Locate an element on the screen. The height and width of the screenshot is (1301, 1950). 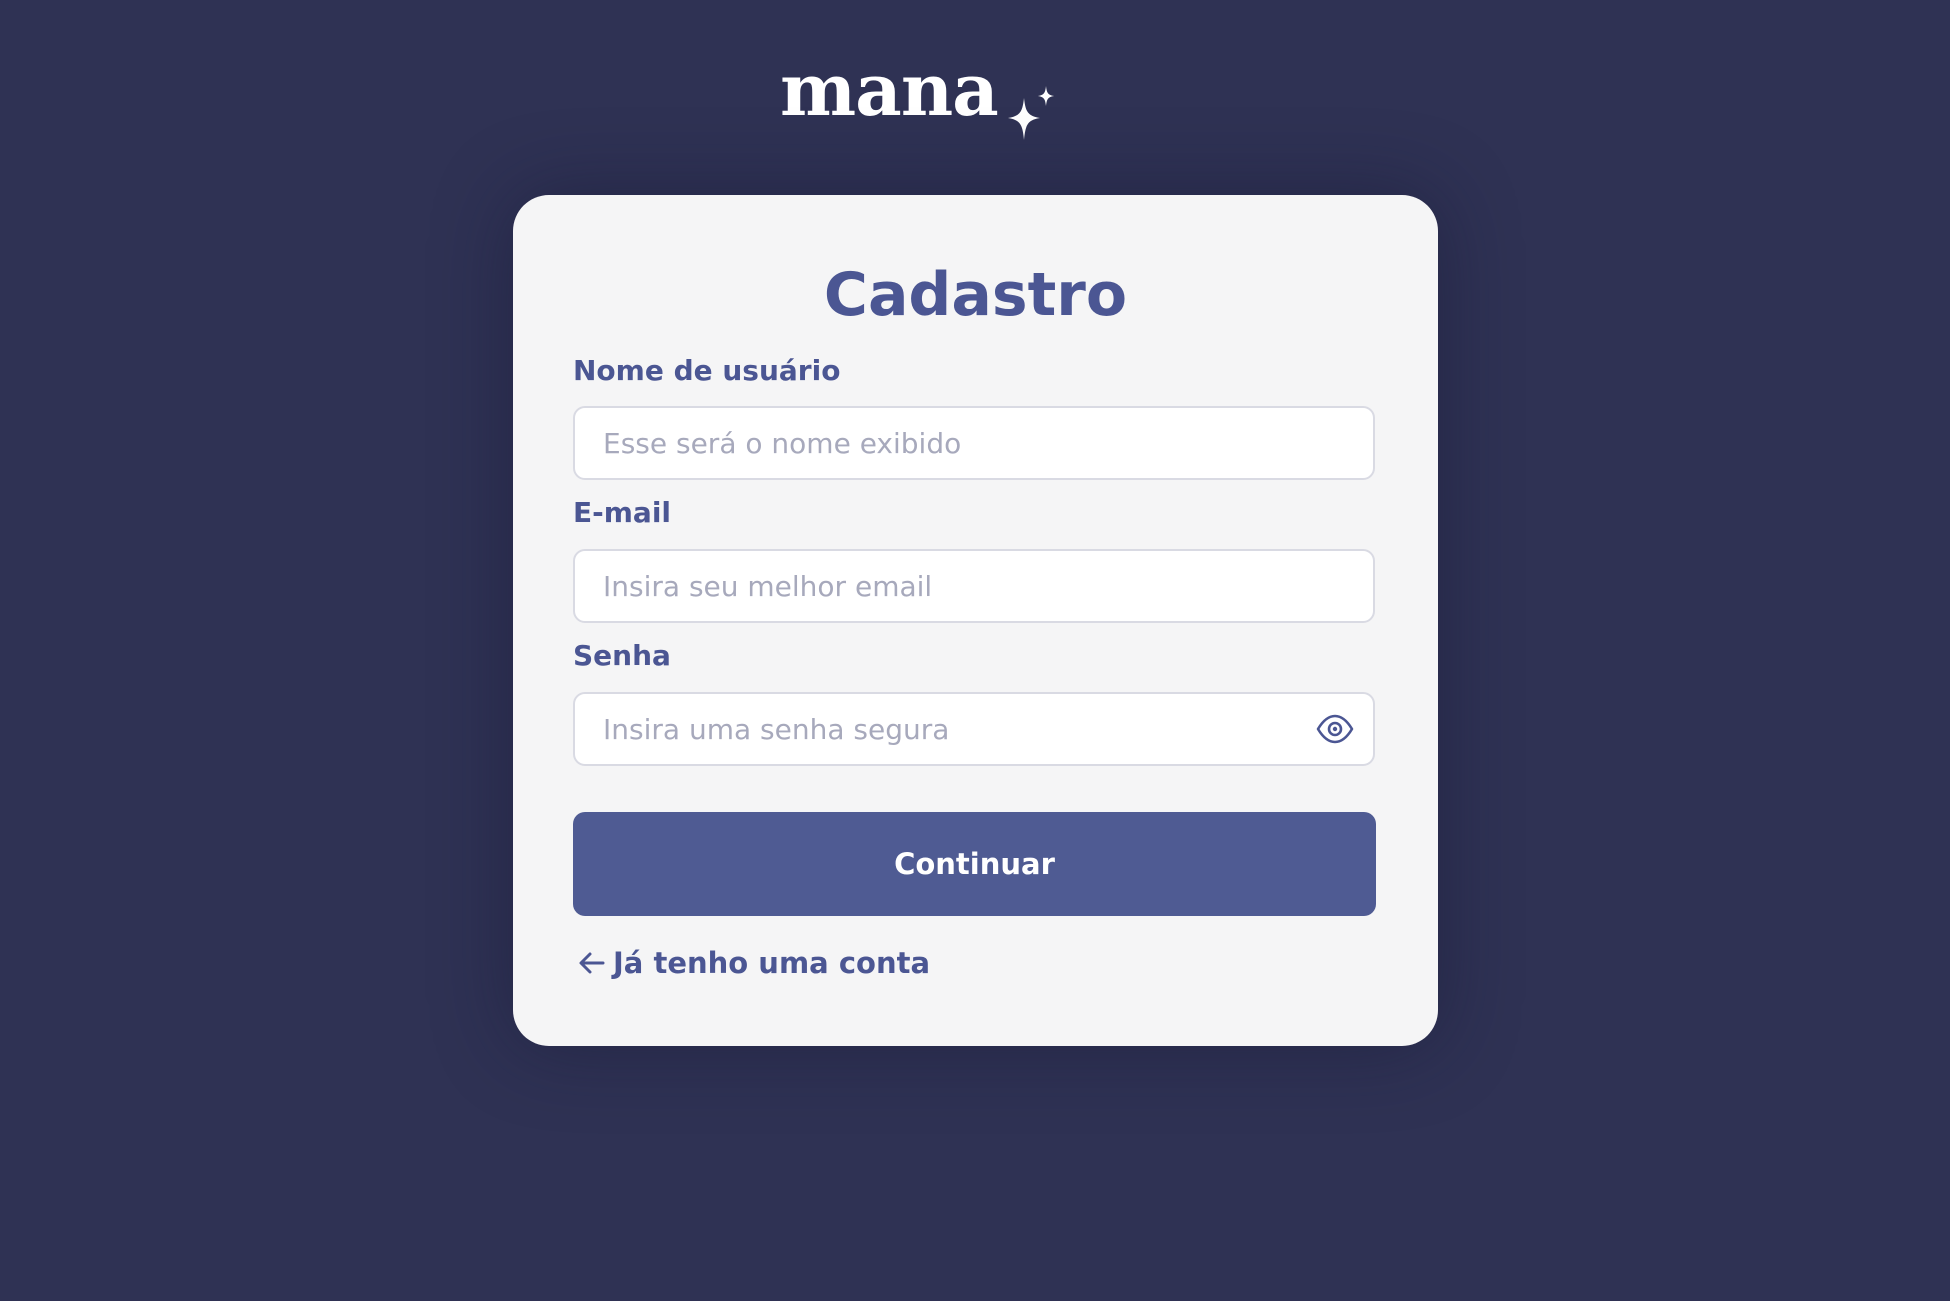
password-label: Senha is located at coordinates (622, 655).